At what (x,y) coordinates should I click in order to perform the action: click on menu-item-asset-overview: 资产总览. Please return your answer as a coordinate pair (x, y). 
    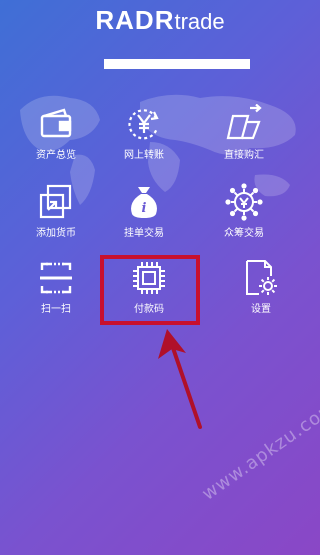
    Looking at the image, I should click on (56, 133).